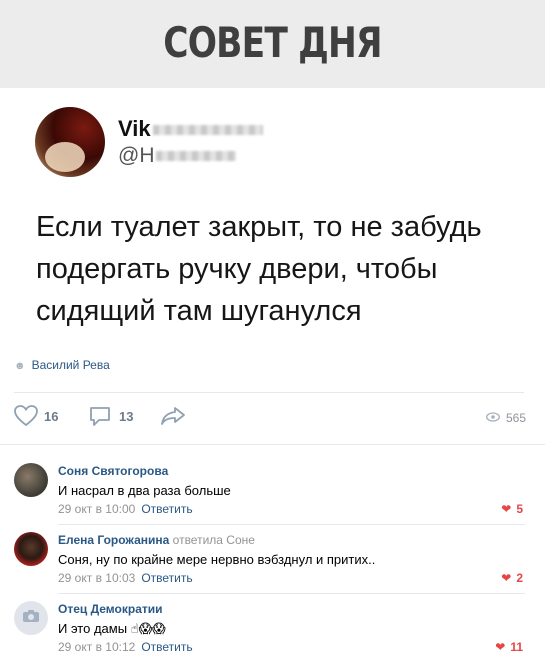  What do you see at coordinates (270, 418) in the screenshot?
I see `post-actions: 16 13 565` at bounding box center [270, 418].